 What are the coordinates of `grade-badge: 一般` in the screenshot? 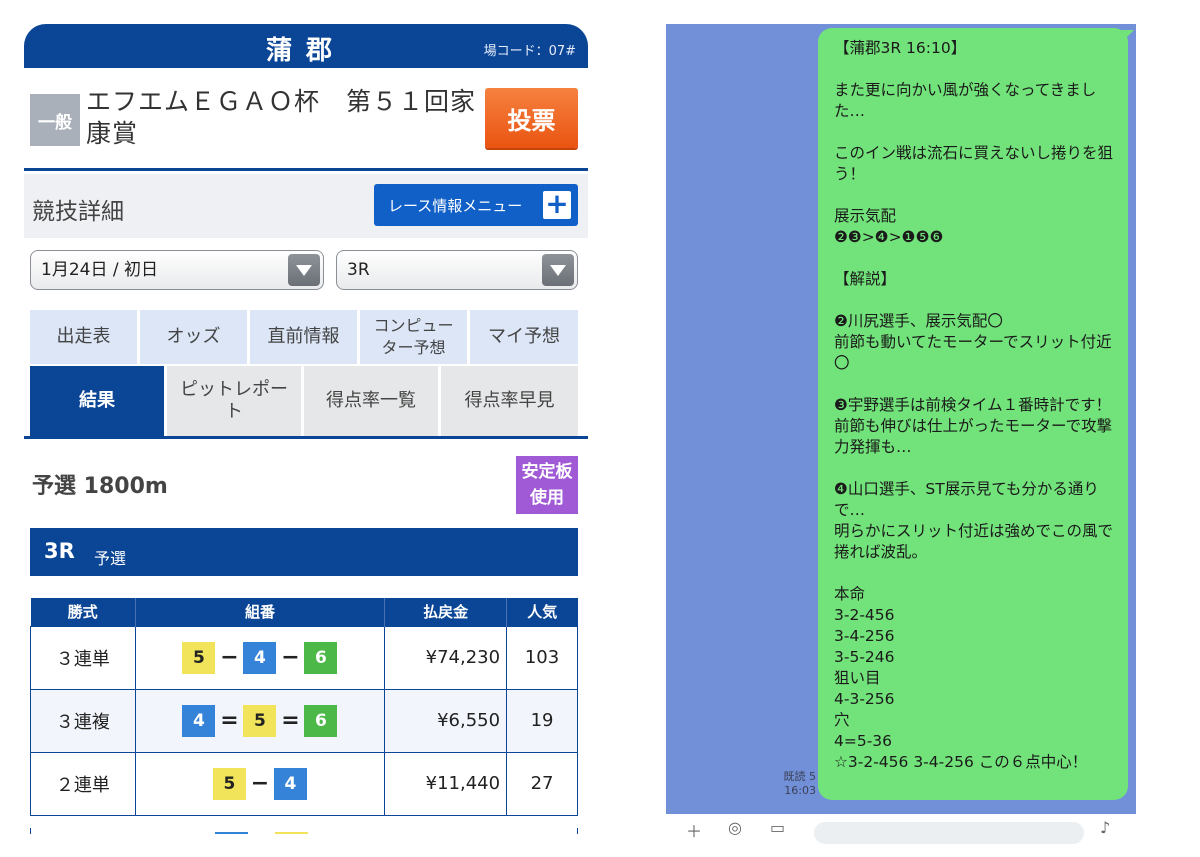 It's located at (55, 120).